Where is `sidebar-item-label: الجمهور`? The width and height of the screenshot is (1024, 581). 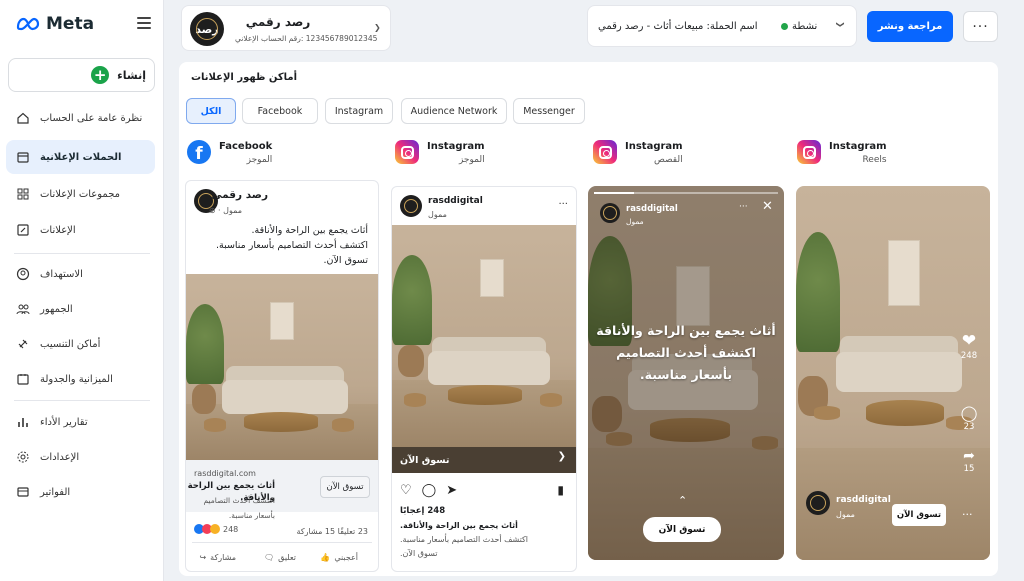
sidebar-item-label: الجمهور is located at coordinates (56, 309).